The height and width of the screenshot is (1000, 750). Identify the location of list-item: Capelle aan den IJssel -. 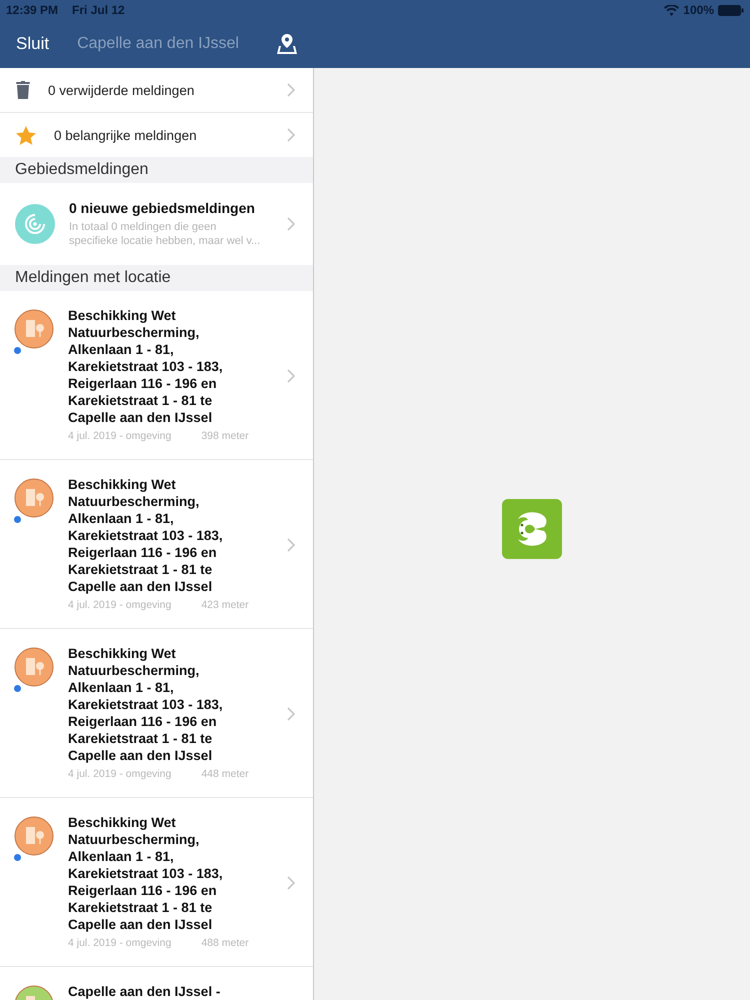
(156, 983).